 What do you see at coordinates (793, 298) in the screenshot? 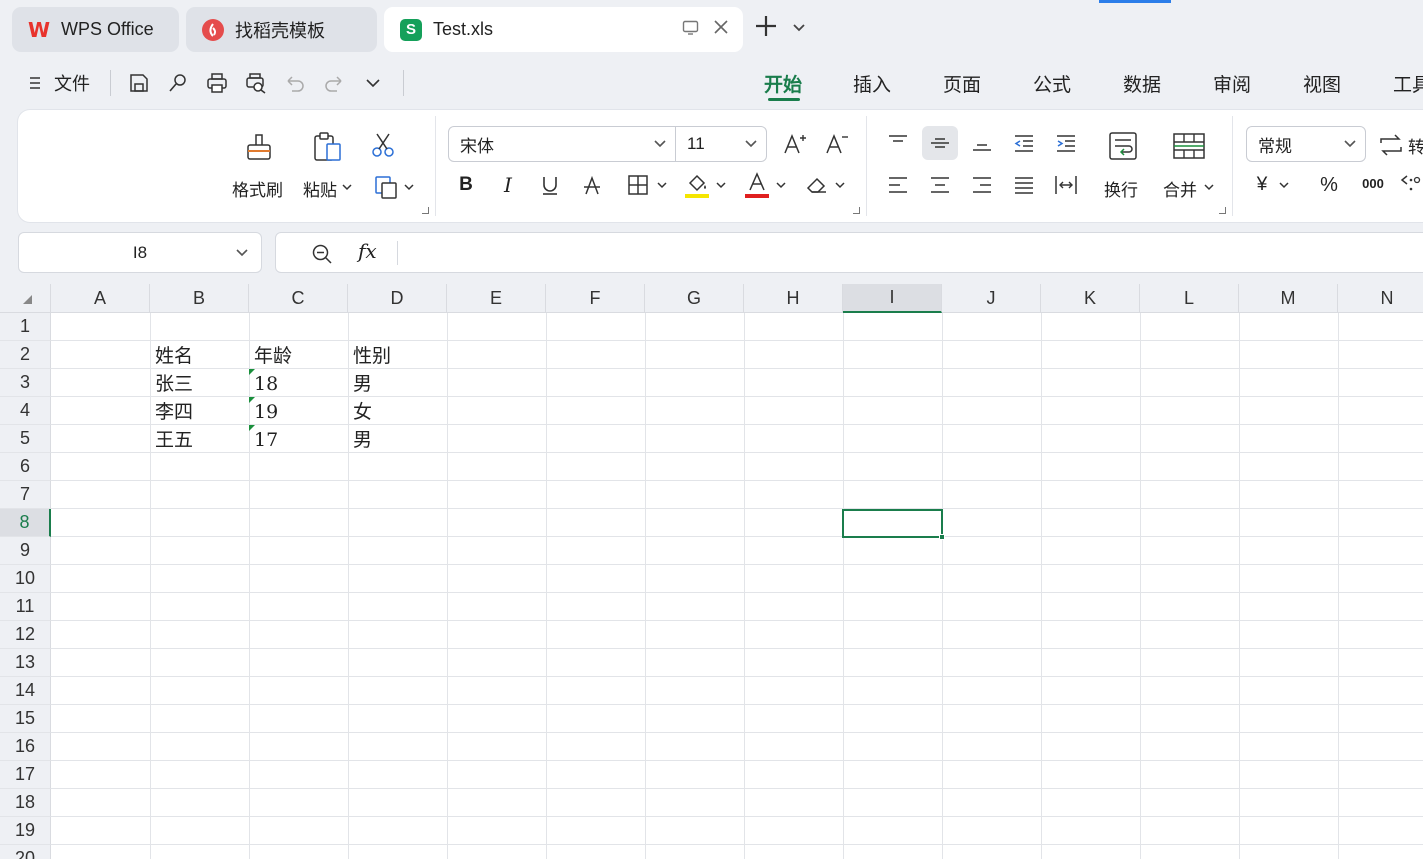
I see `column-header-h: H` at bounding box center [793, 298].